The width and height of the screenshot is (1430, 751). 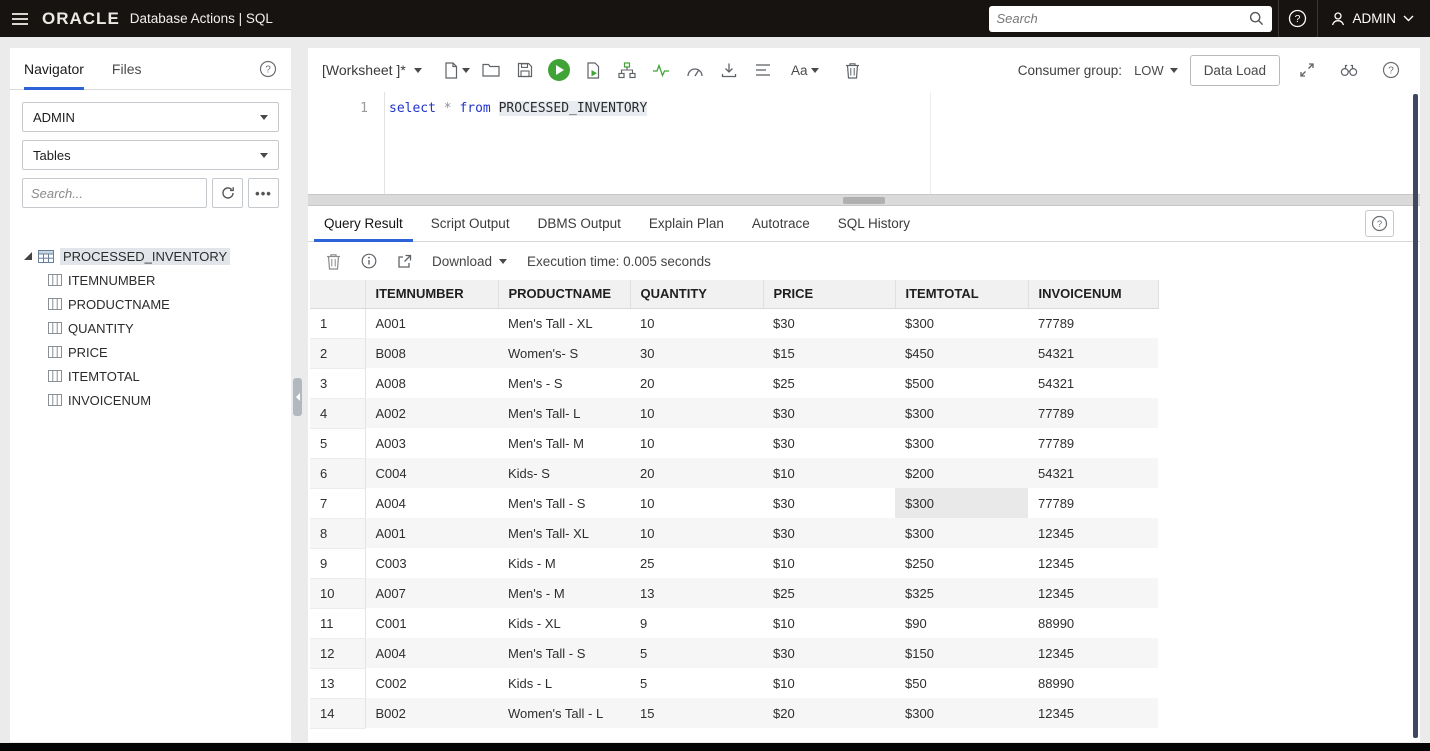 I want to click on grid-cell: Men's Tall- M, so click(x=564, y=443).